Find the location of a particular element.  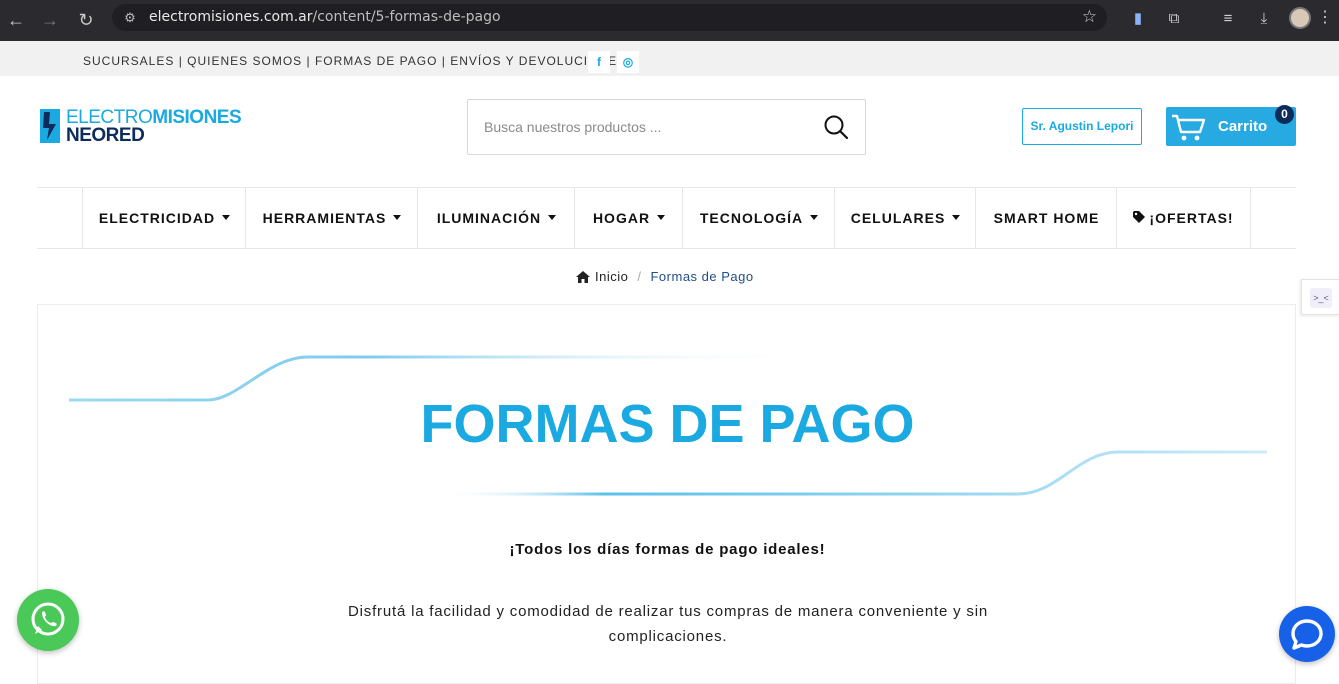

nav-item-electricidad: ELECTRICIDAD is located at coordinates (164, 218).